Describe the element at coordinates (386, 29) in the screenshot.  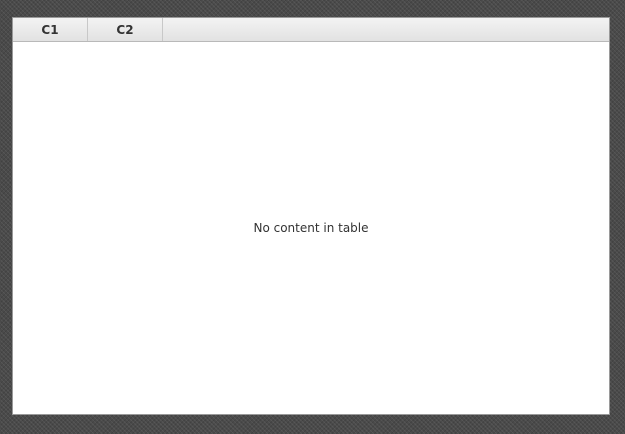
I see `header-filler` at that location.